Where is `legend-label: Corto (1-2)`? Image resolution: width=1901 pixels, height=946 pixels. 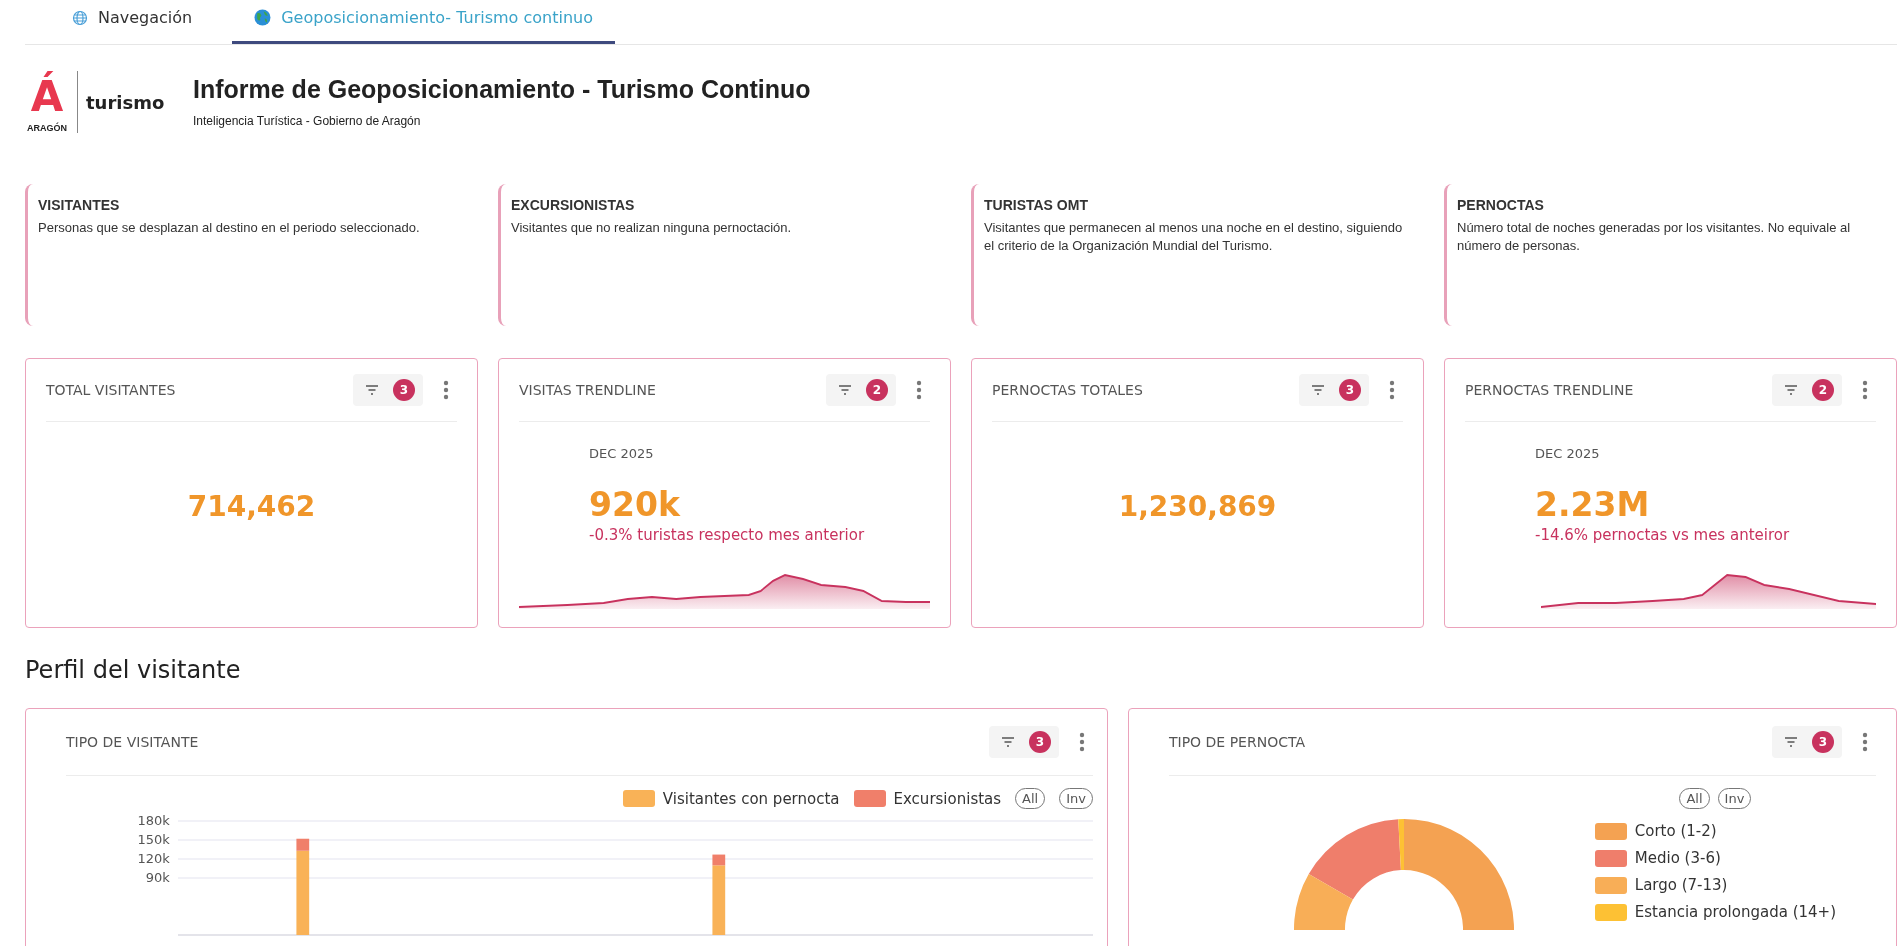 legend-label: Corto (1-2) is located at coordinates (1675, 831).